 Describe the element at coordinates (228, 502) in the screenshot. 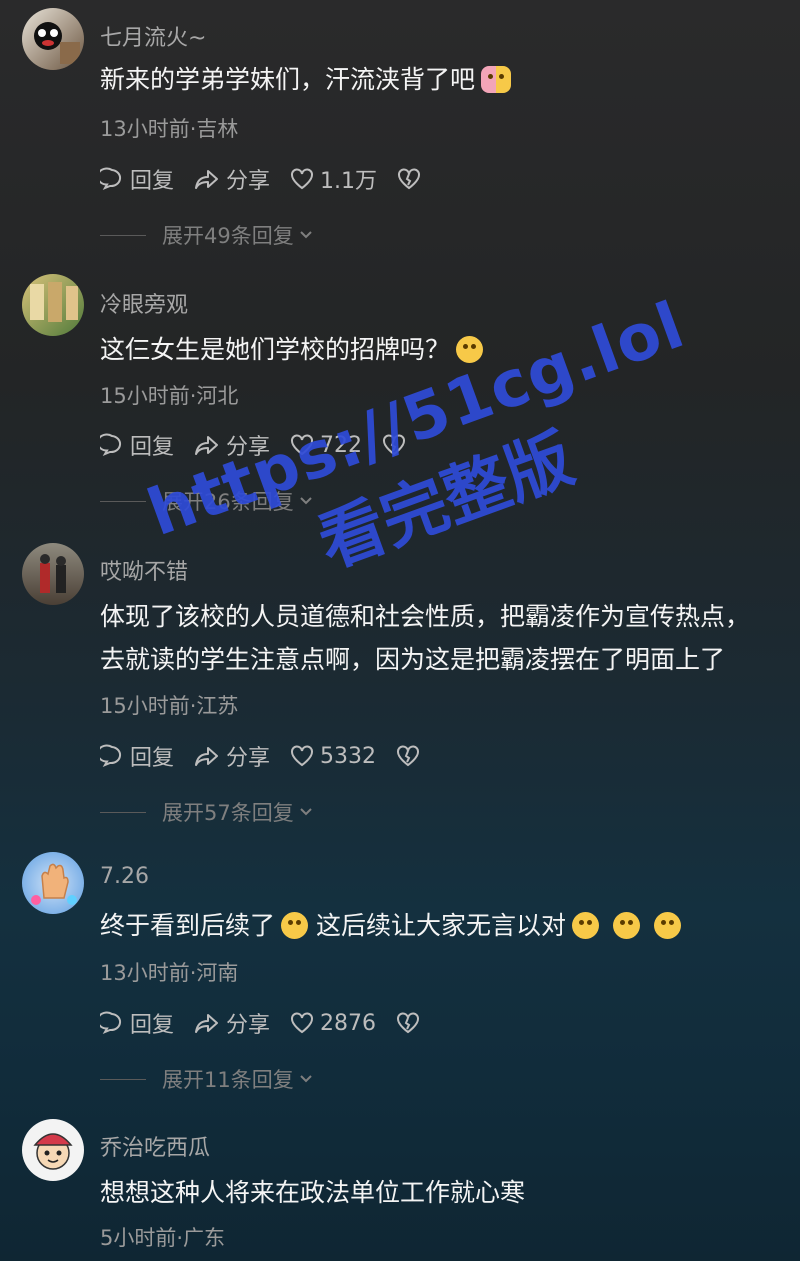

I see `expand-replies-label: 展开26条回复` at that location.